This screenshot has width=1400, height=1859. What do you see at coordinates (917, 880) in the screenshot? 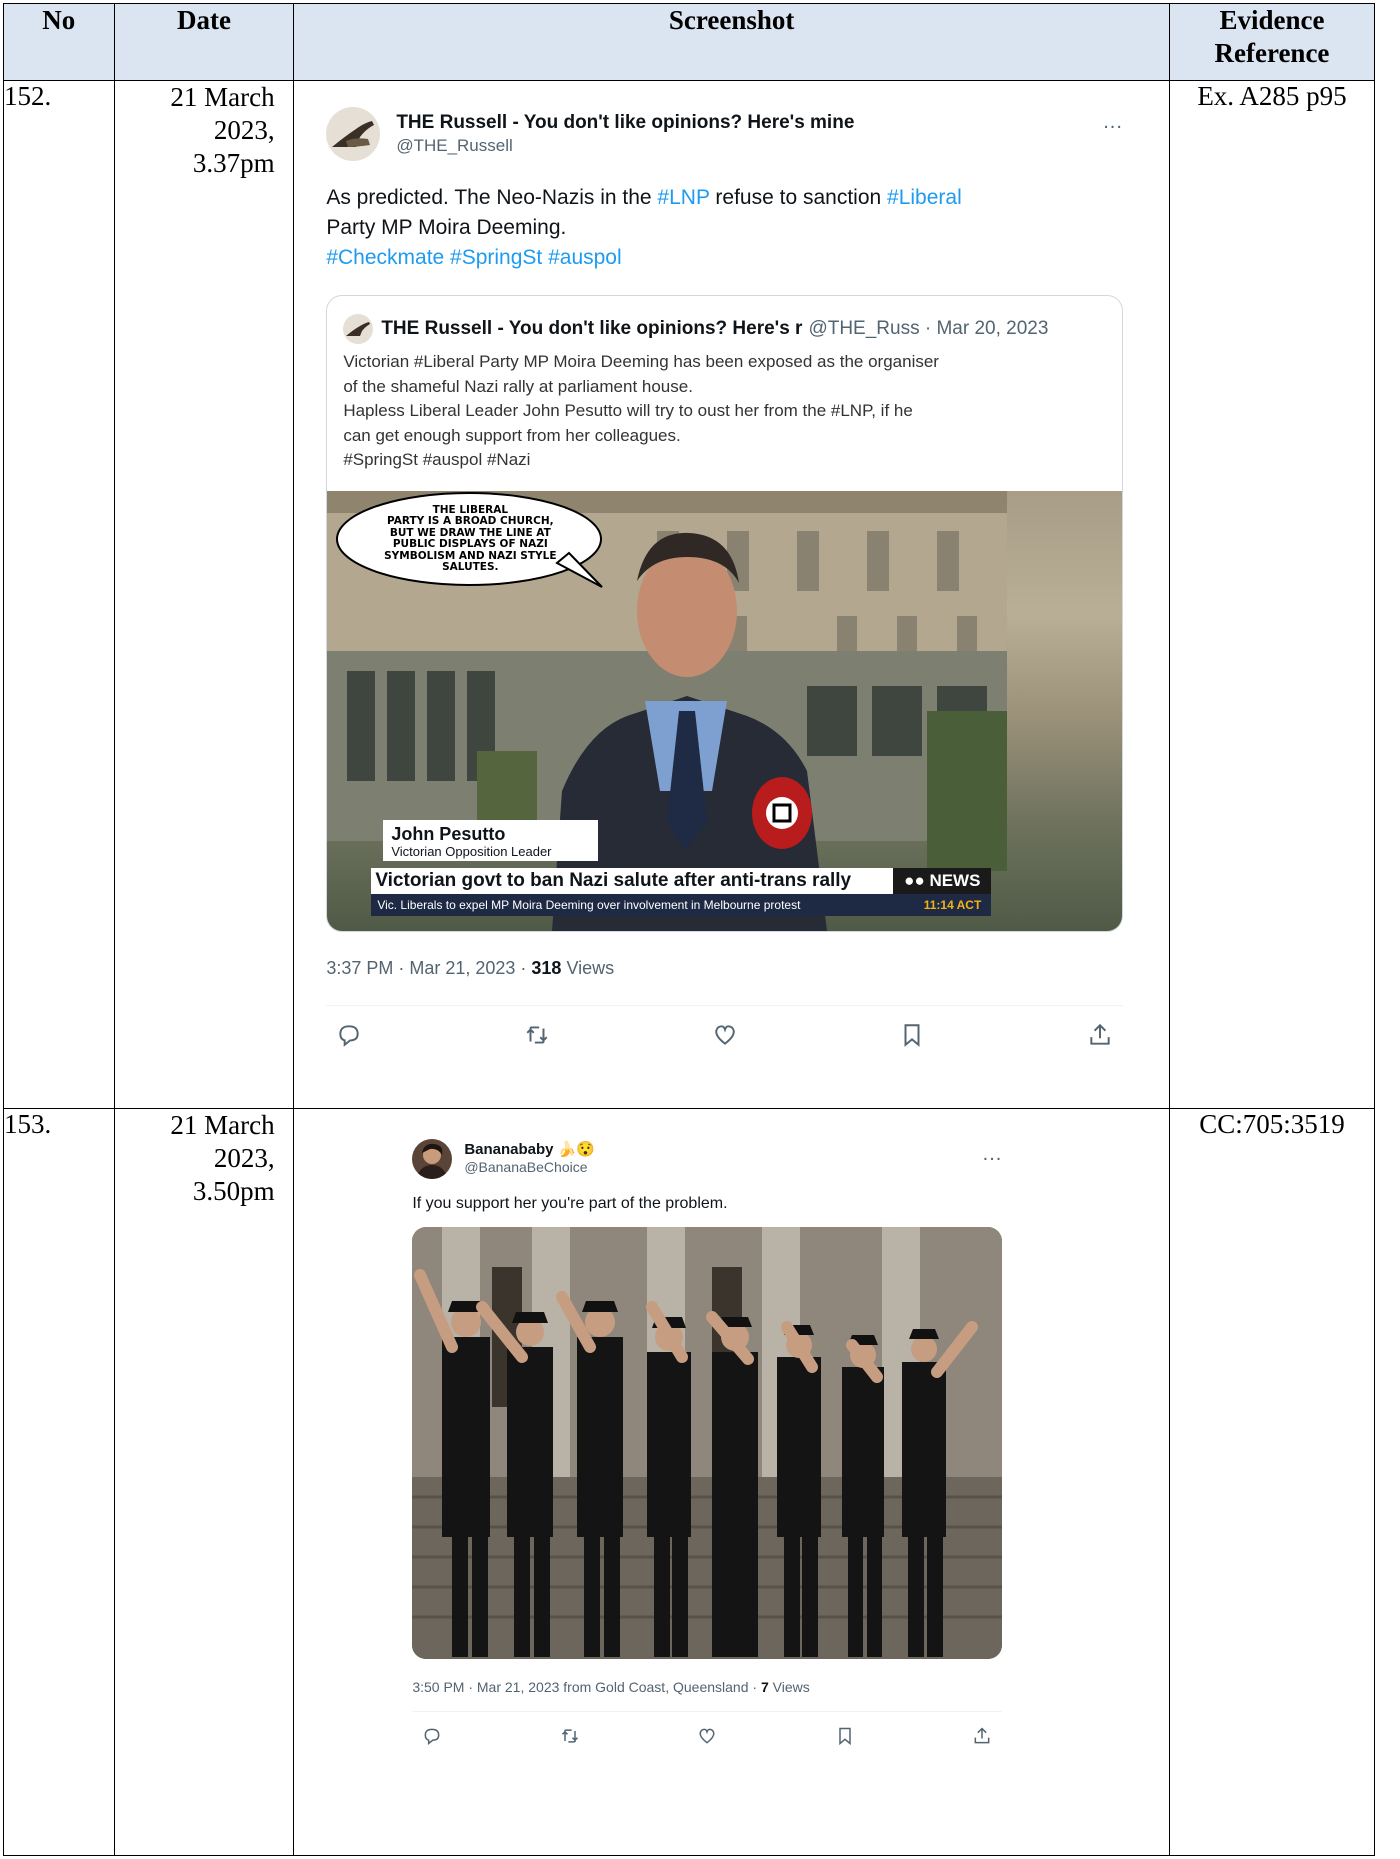
I see `abc-logo-icon: ●●` at bounding box center [917, 880].